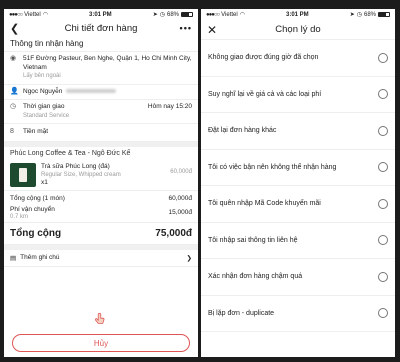 This screenshot has width=400, height=362. Describe the element at coordinates (101, 343) in the screenshot. I see `cancel-button: Hủy` at that location.